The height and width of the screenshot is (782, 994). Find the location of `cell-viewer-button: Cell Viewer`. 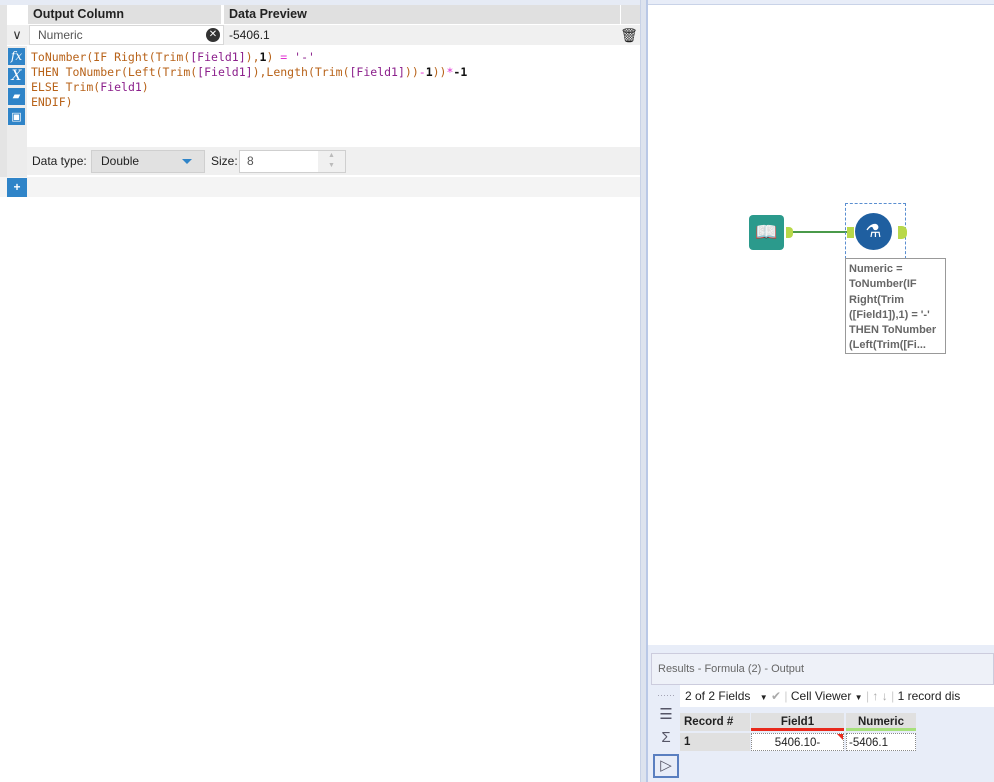

cell-viewer-button: Cell Viewer is located at coordinates (821, 696).